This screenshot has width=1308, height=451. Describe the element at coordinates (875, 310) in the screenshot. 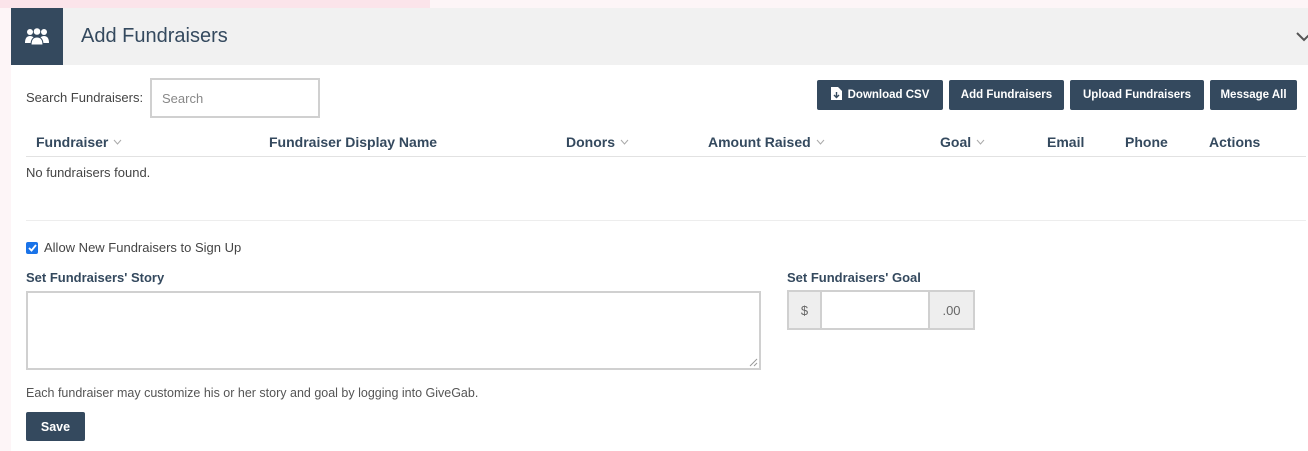

I see `goal-input` at that location.